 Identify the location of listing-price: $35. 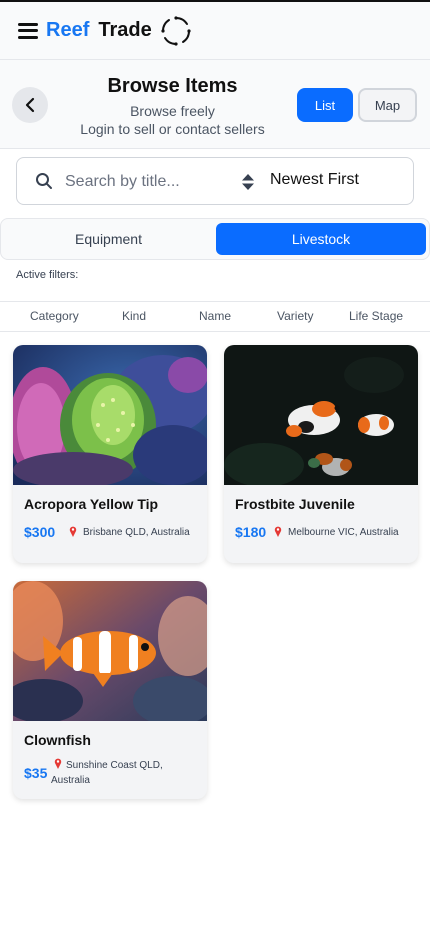
(36, 773).